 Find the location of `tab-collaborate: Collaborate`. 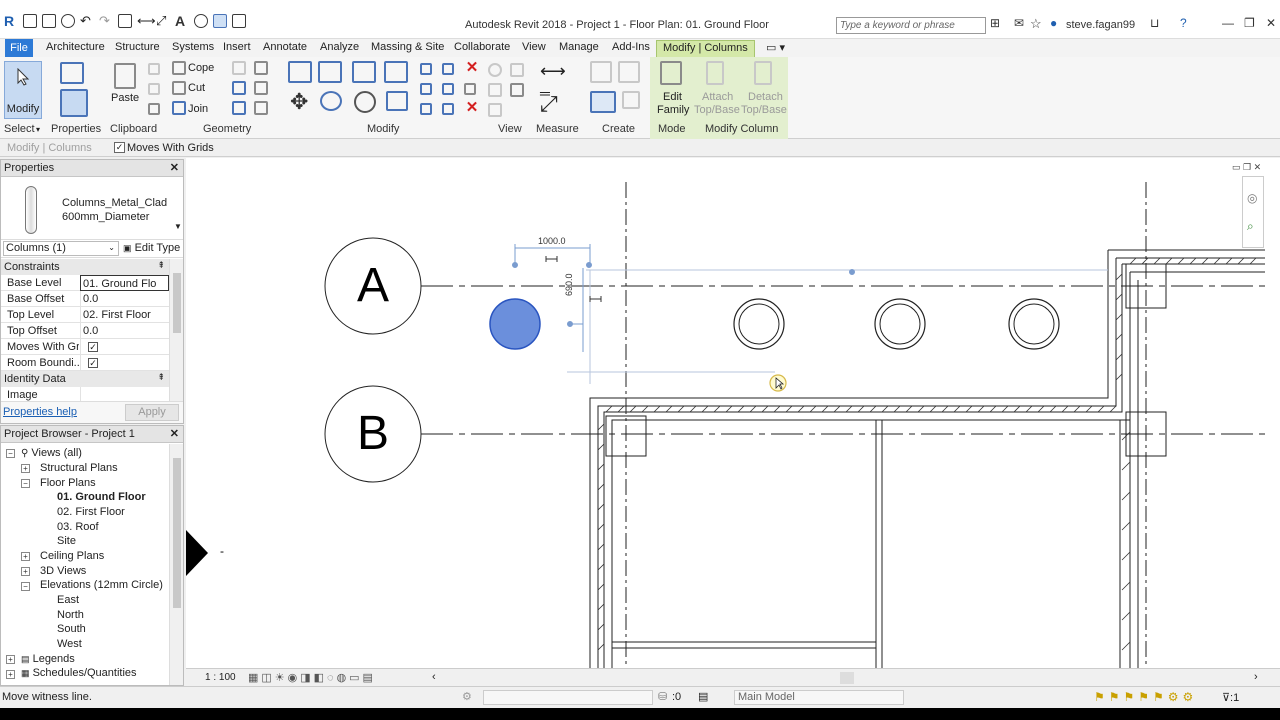

tab-collaborate: Collaborate is located at coordinates (482, 47).